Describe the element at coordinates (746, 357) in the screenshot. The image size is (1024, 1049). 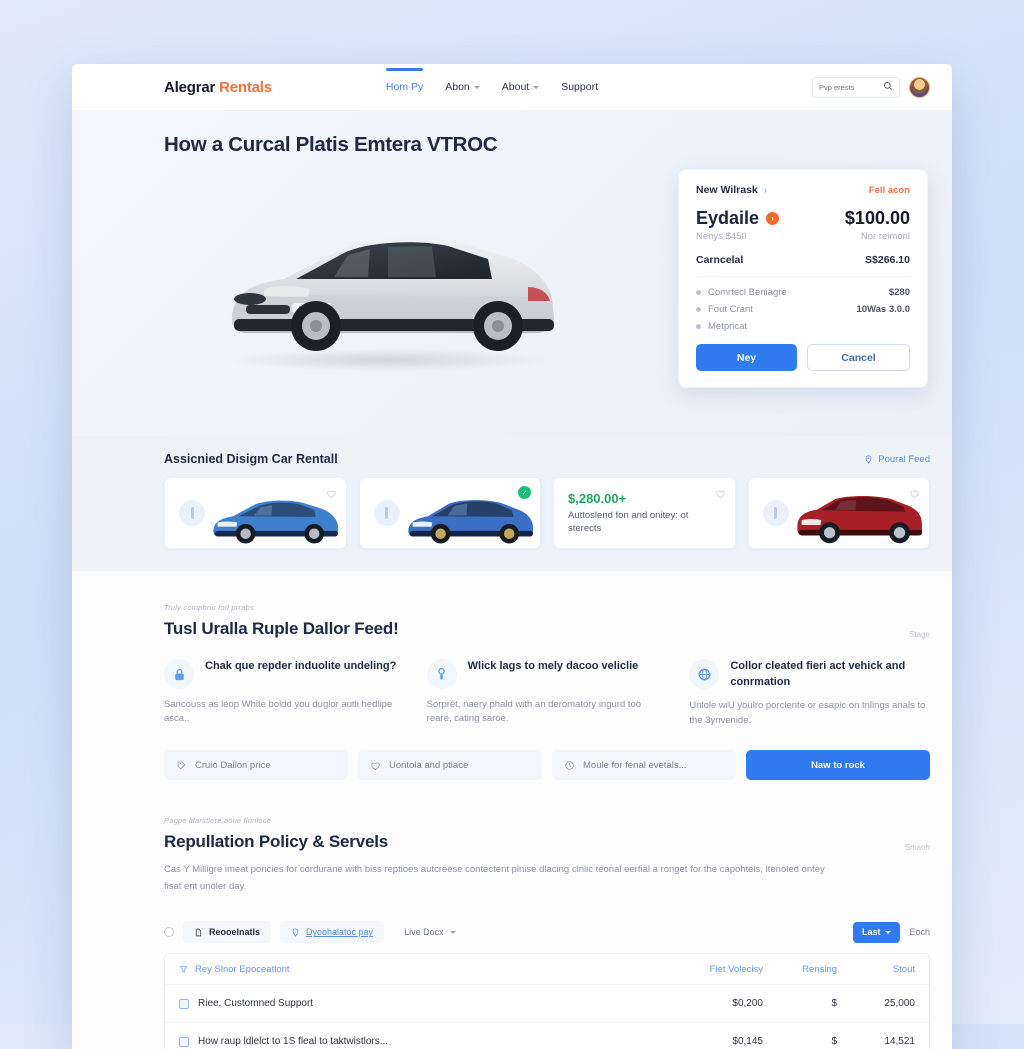
I see `pay-button: Ney` at that location.